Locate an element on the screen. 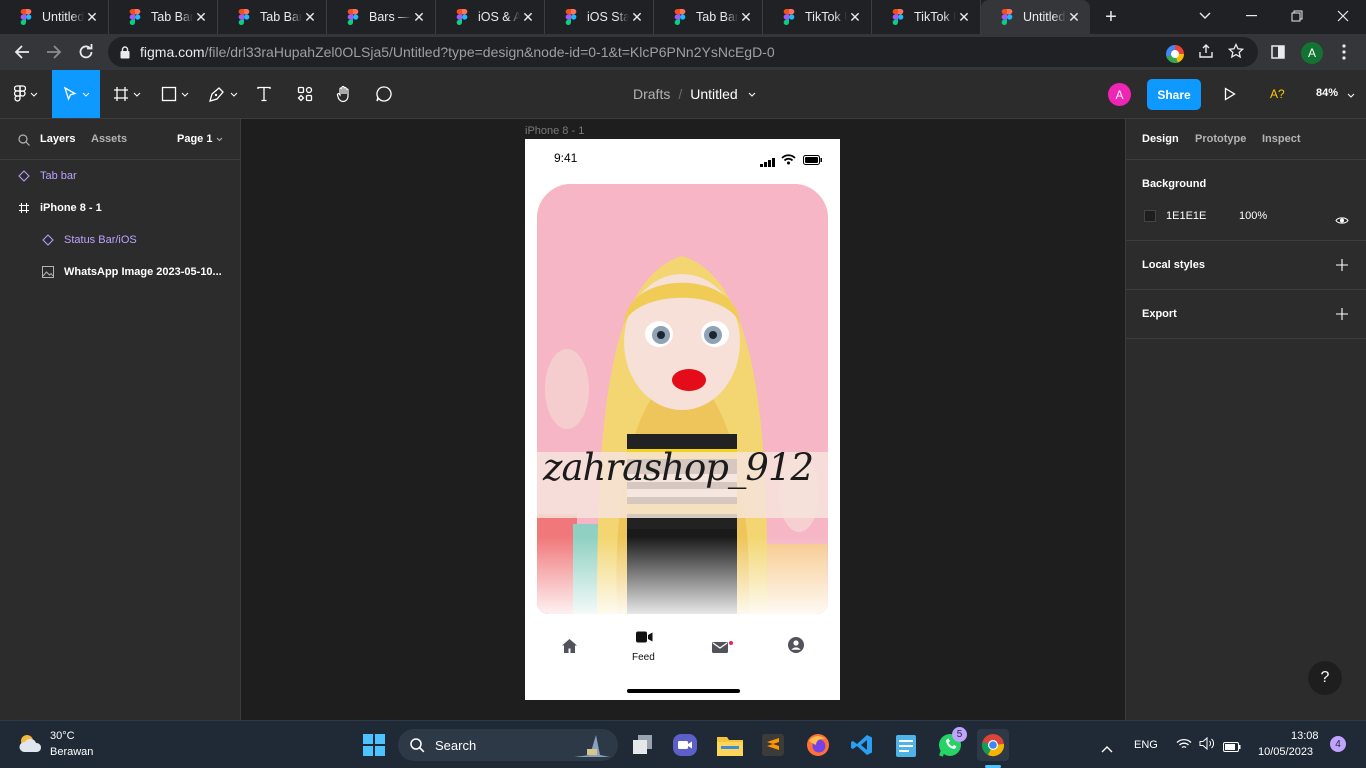  weather-desc: Berawan is located at coordinates (71, 752).